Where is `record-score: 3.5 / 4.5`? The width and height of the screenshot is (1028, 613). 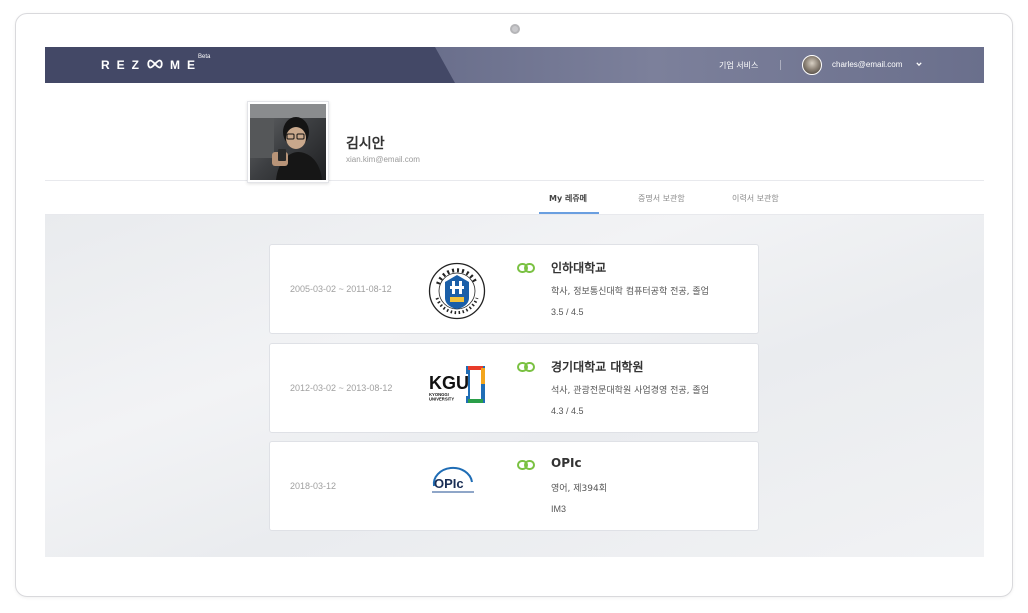 record-score: 3.5 / 4.5 is located at coordinates (567, 312).